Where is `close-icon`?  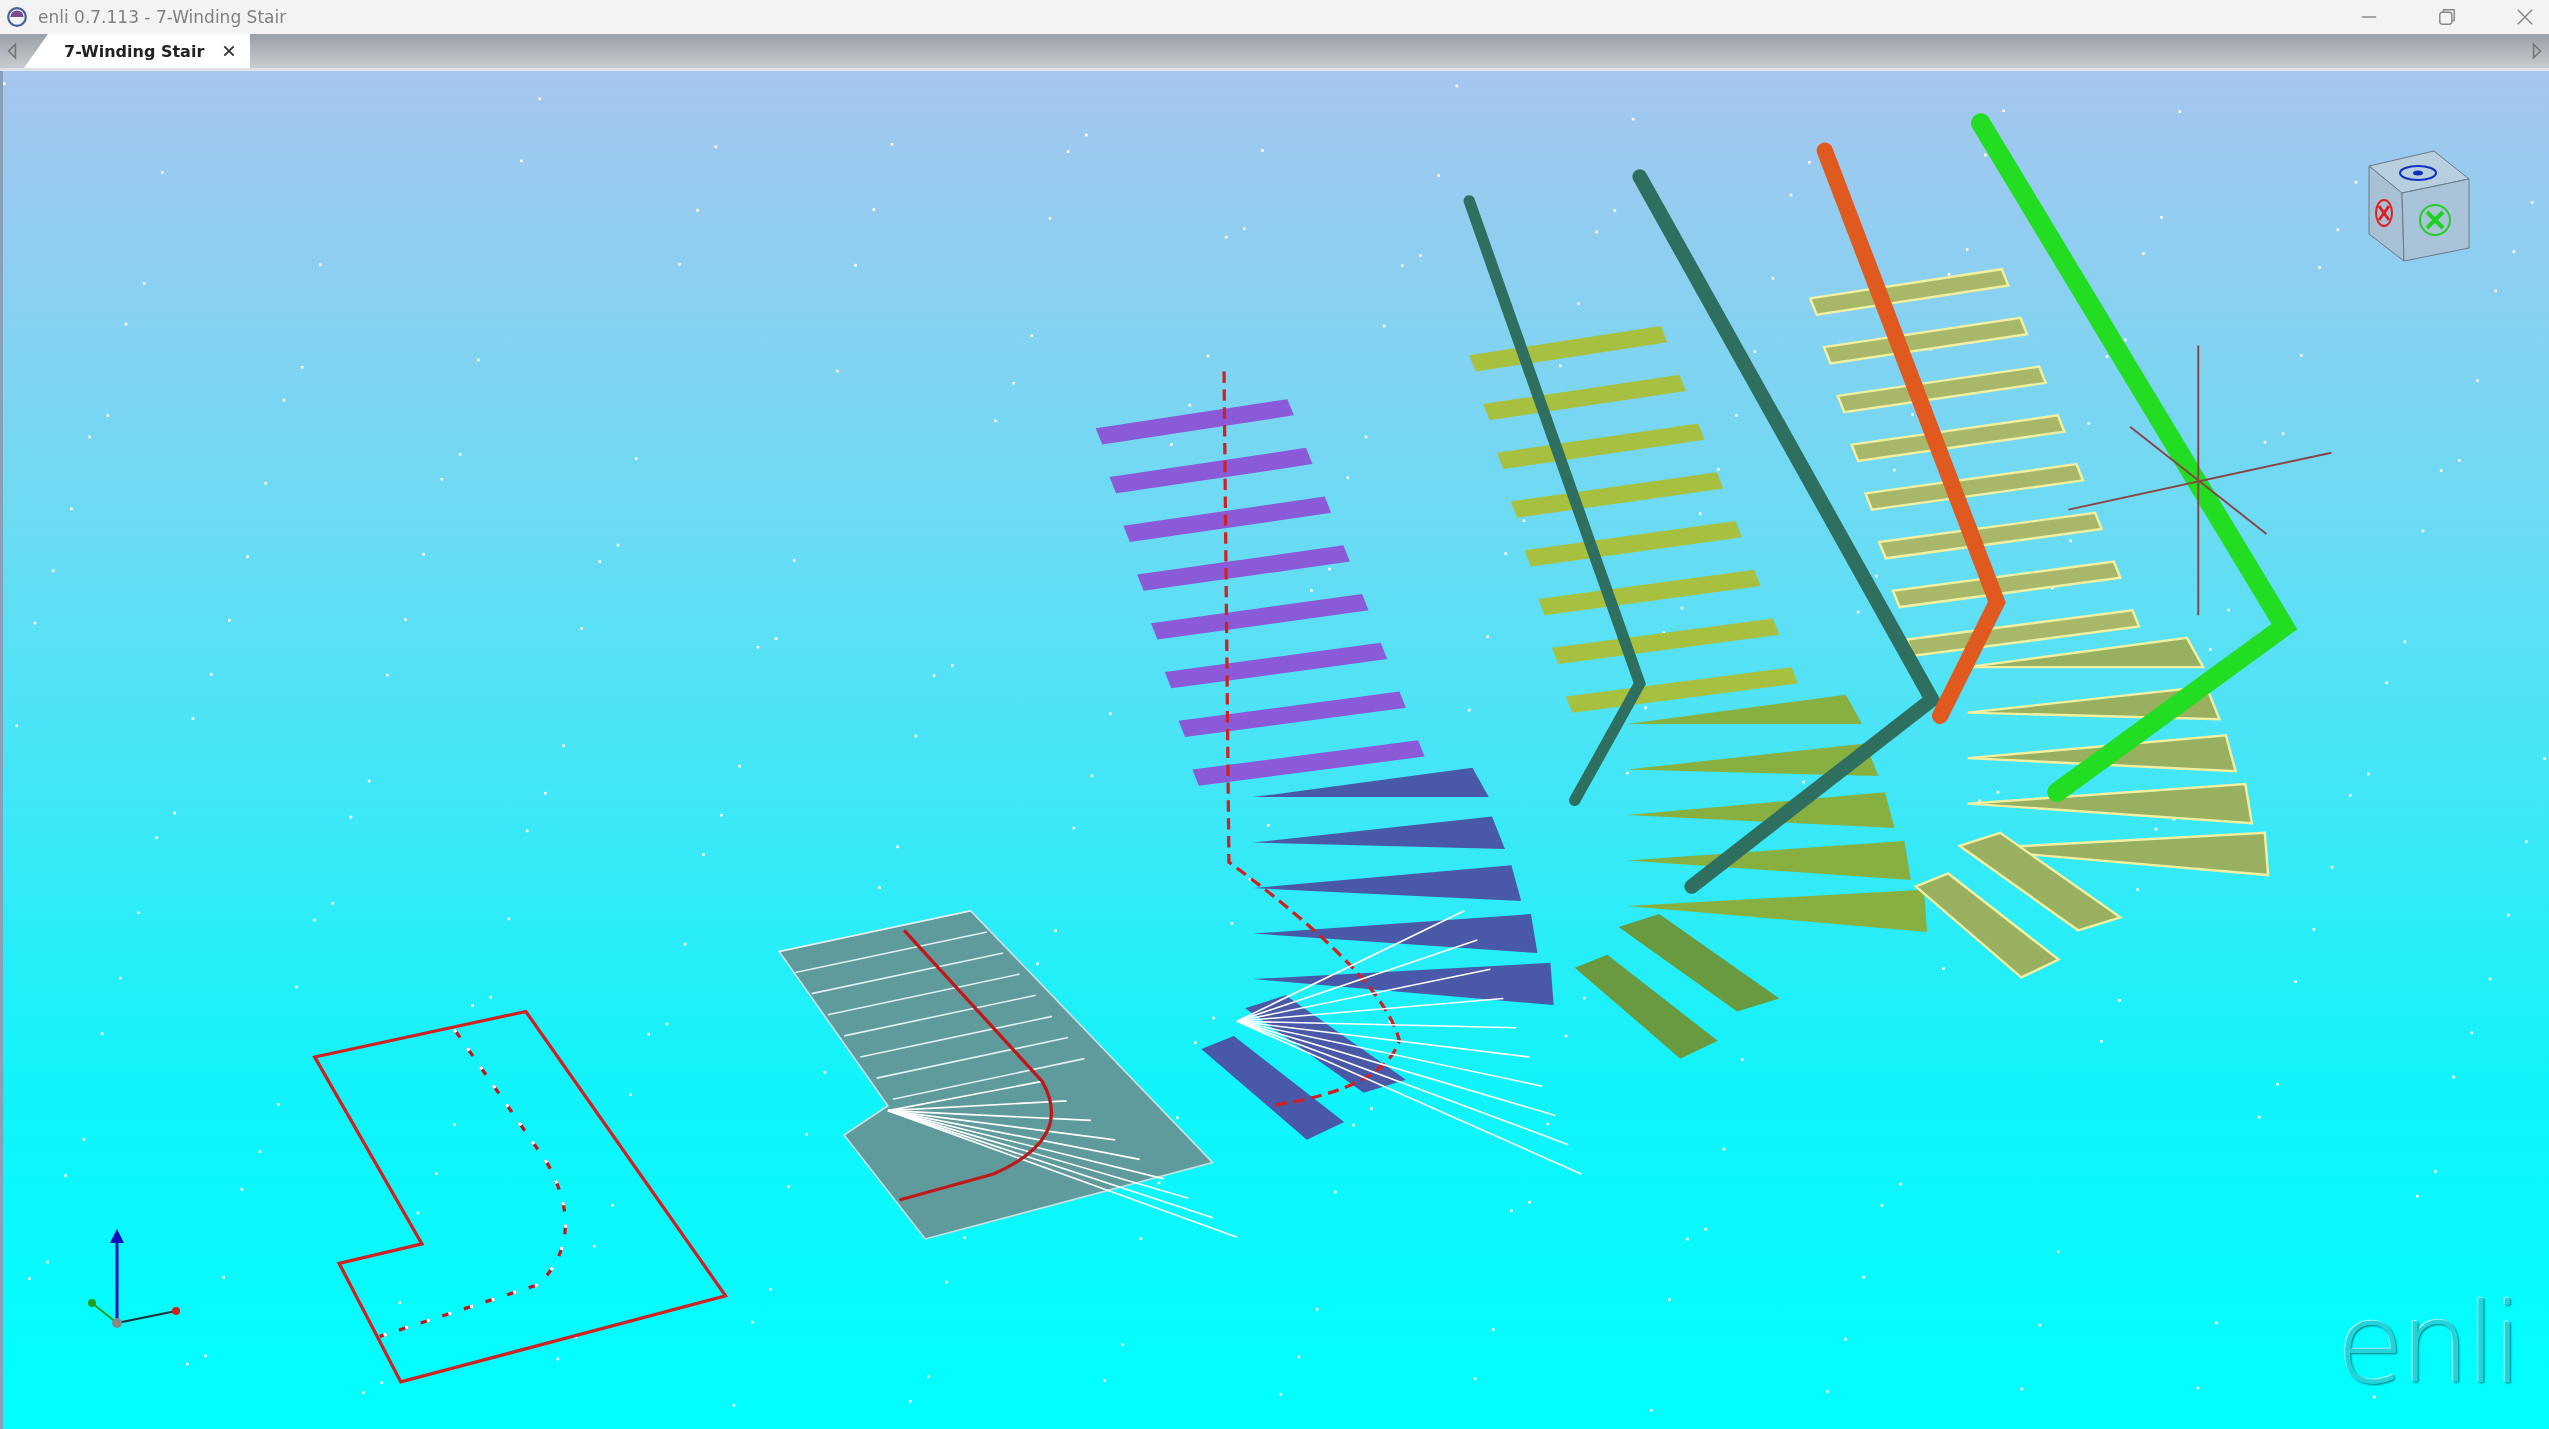 close-icon is located at coordinates (229, 51).